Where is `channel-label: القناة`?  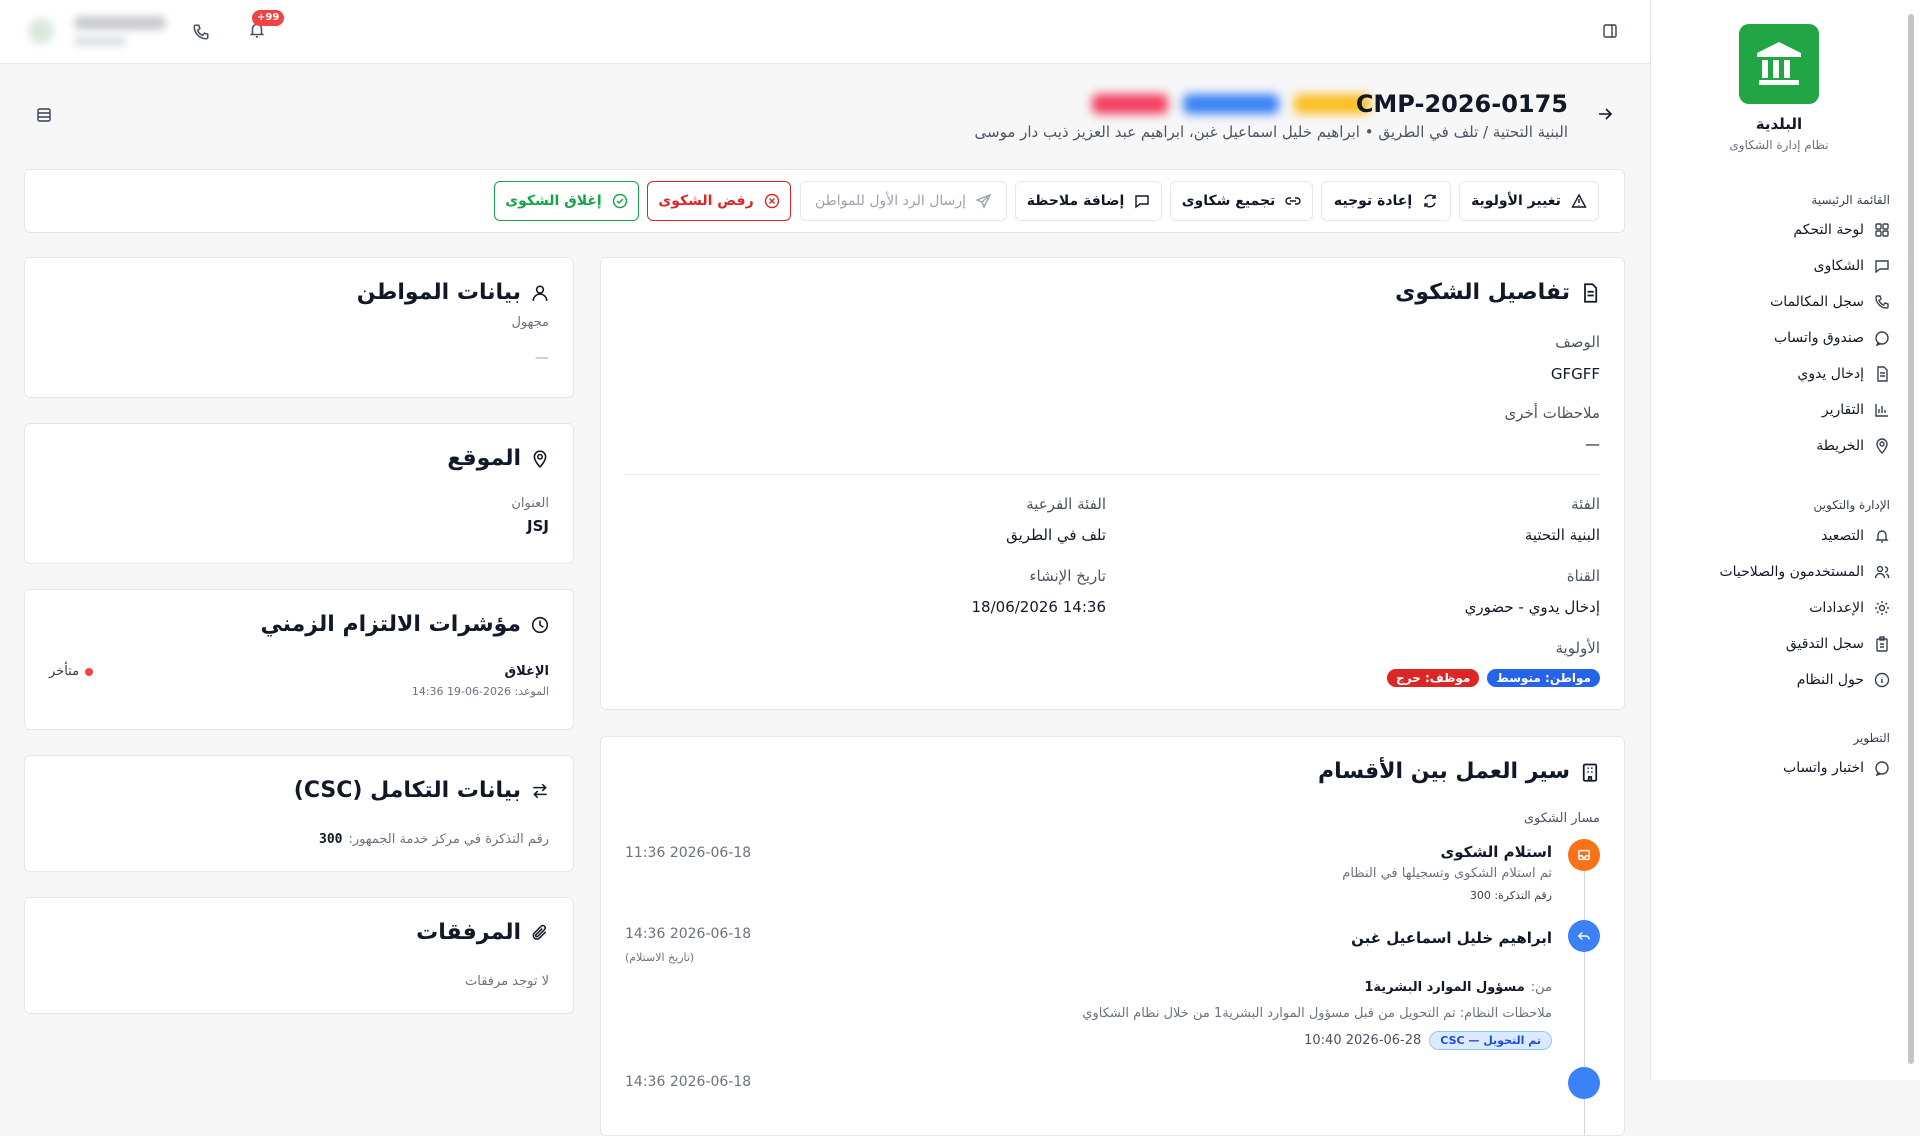
channel-label: القناة is located at coordinates (1583, 576).